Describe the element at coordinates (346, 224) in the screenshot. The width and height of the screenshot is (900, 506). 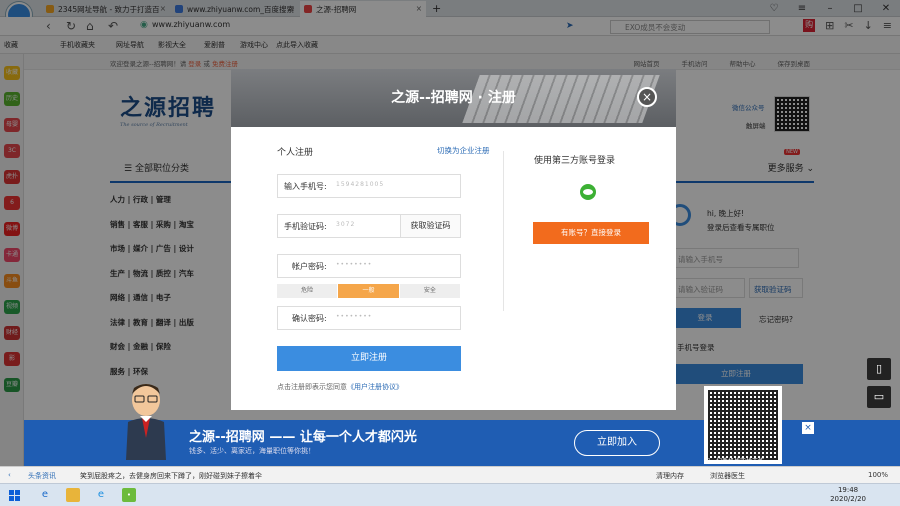
I see `sms-code-value: 3072` at that location.